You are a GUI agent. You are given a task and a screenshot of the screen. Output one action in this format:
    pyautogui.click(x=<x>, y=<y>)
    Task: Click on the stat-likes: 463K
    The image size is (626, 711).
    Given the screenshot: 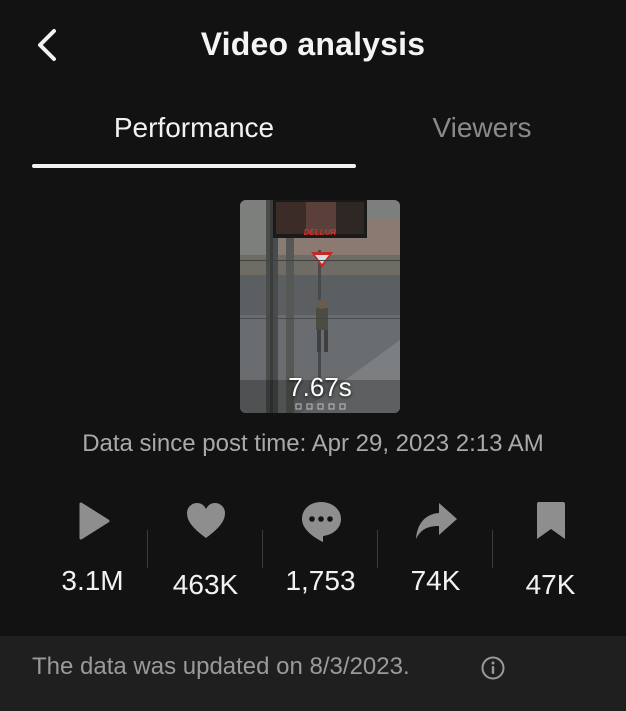 What is the action you would take?
    pyautogui.click(x=205, y=552)
    